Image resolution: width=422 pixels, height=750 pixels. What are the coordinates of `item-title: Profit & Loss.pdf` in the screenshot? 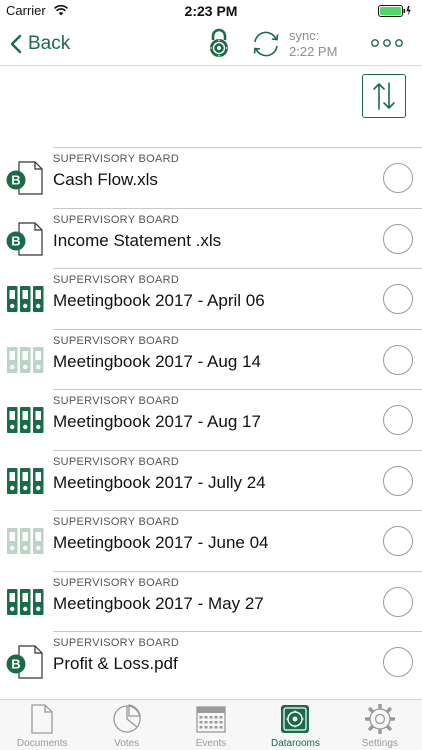 It's located at (115, 663).